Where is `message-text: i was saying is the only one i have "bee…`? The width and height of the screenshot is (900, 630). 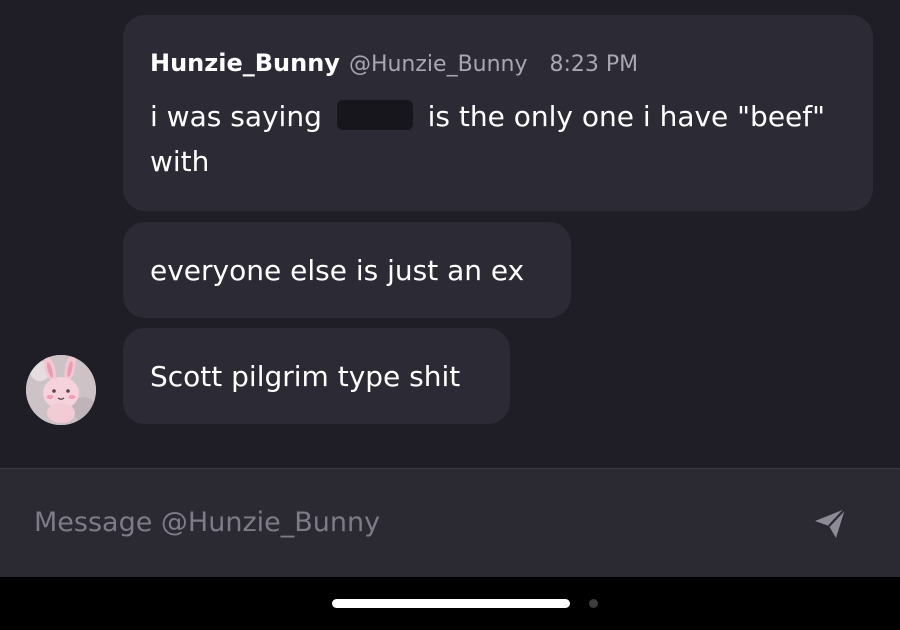 message-text: i was saying is the only one i have "bee… is located at coordinates (500, 139).